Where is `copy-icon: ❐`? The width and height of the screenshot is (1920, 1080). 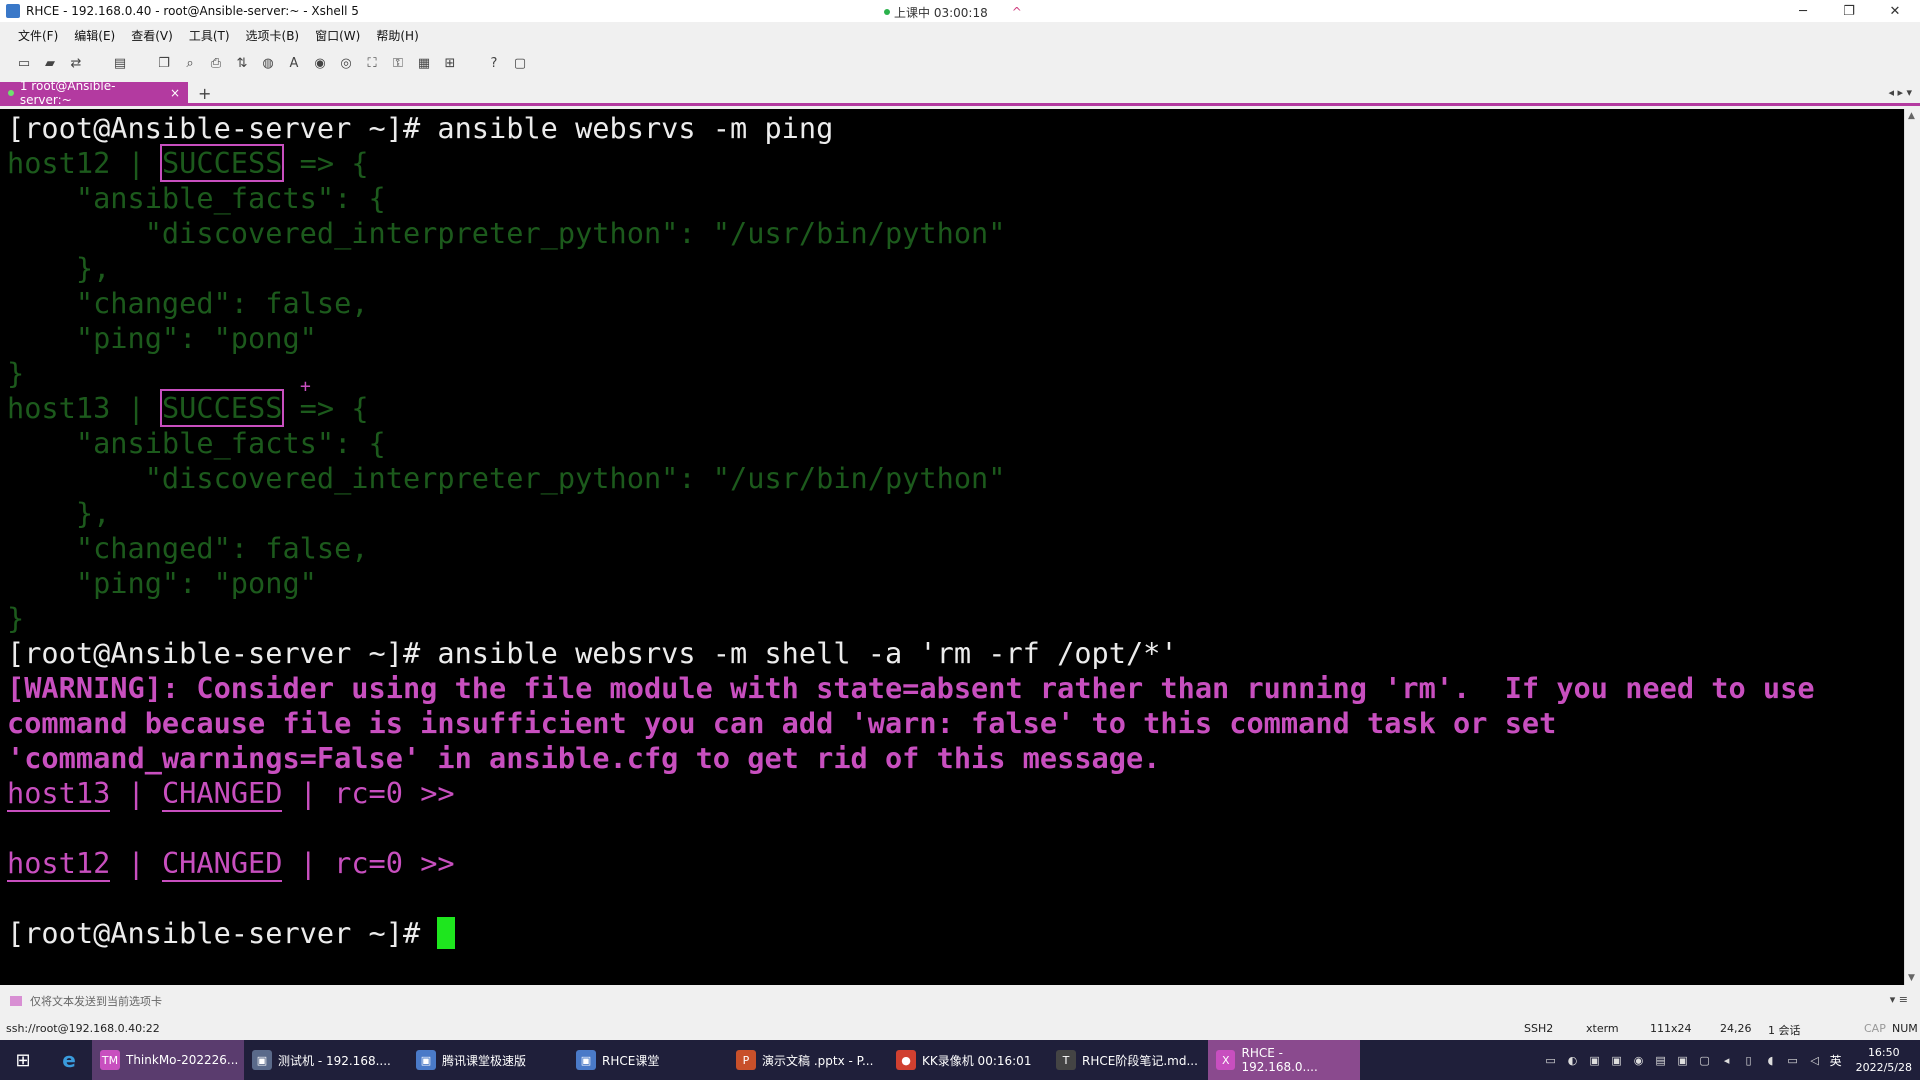
copy-icon: ❐ is located at coordinates (164, 63).